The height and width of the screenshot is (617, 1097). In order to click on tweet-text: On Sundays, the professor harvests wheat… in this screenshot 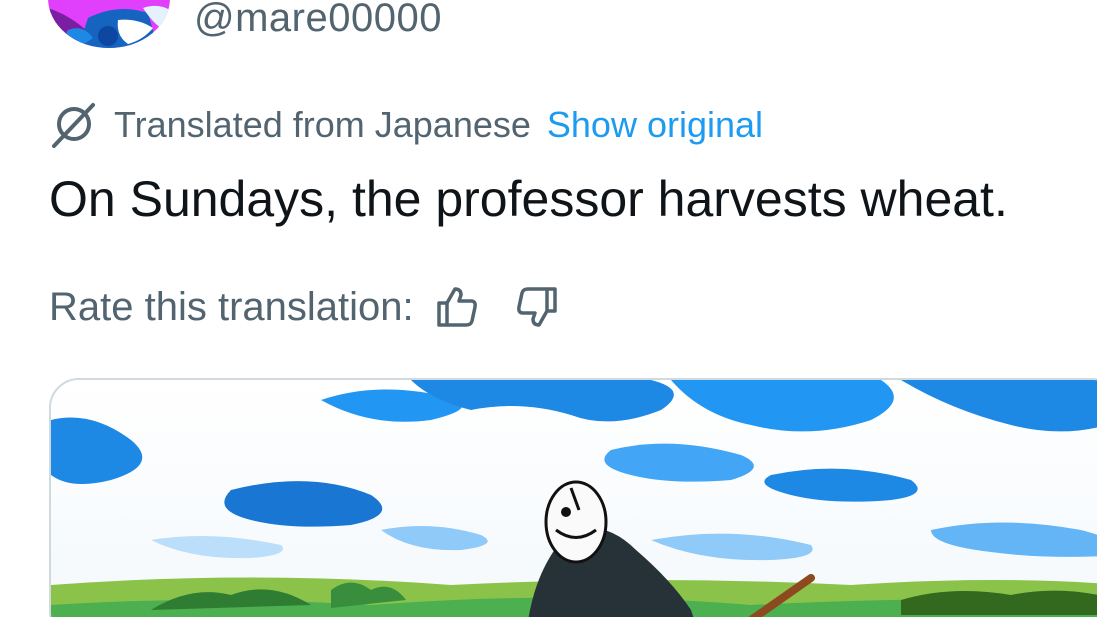, I will do `click(528, 199)`.